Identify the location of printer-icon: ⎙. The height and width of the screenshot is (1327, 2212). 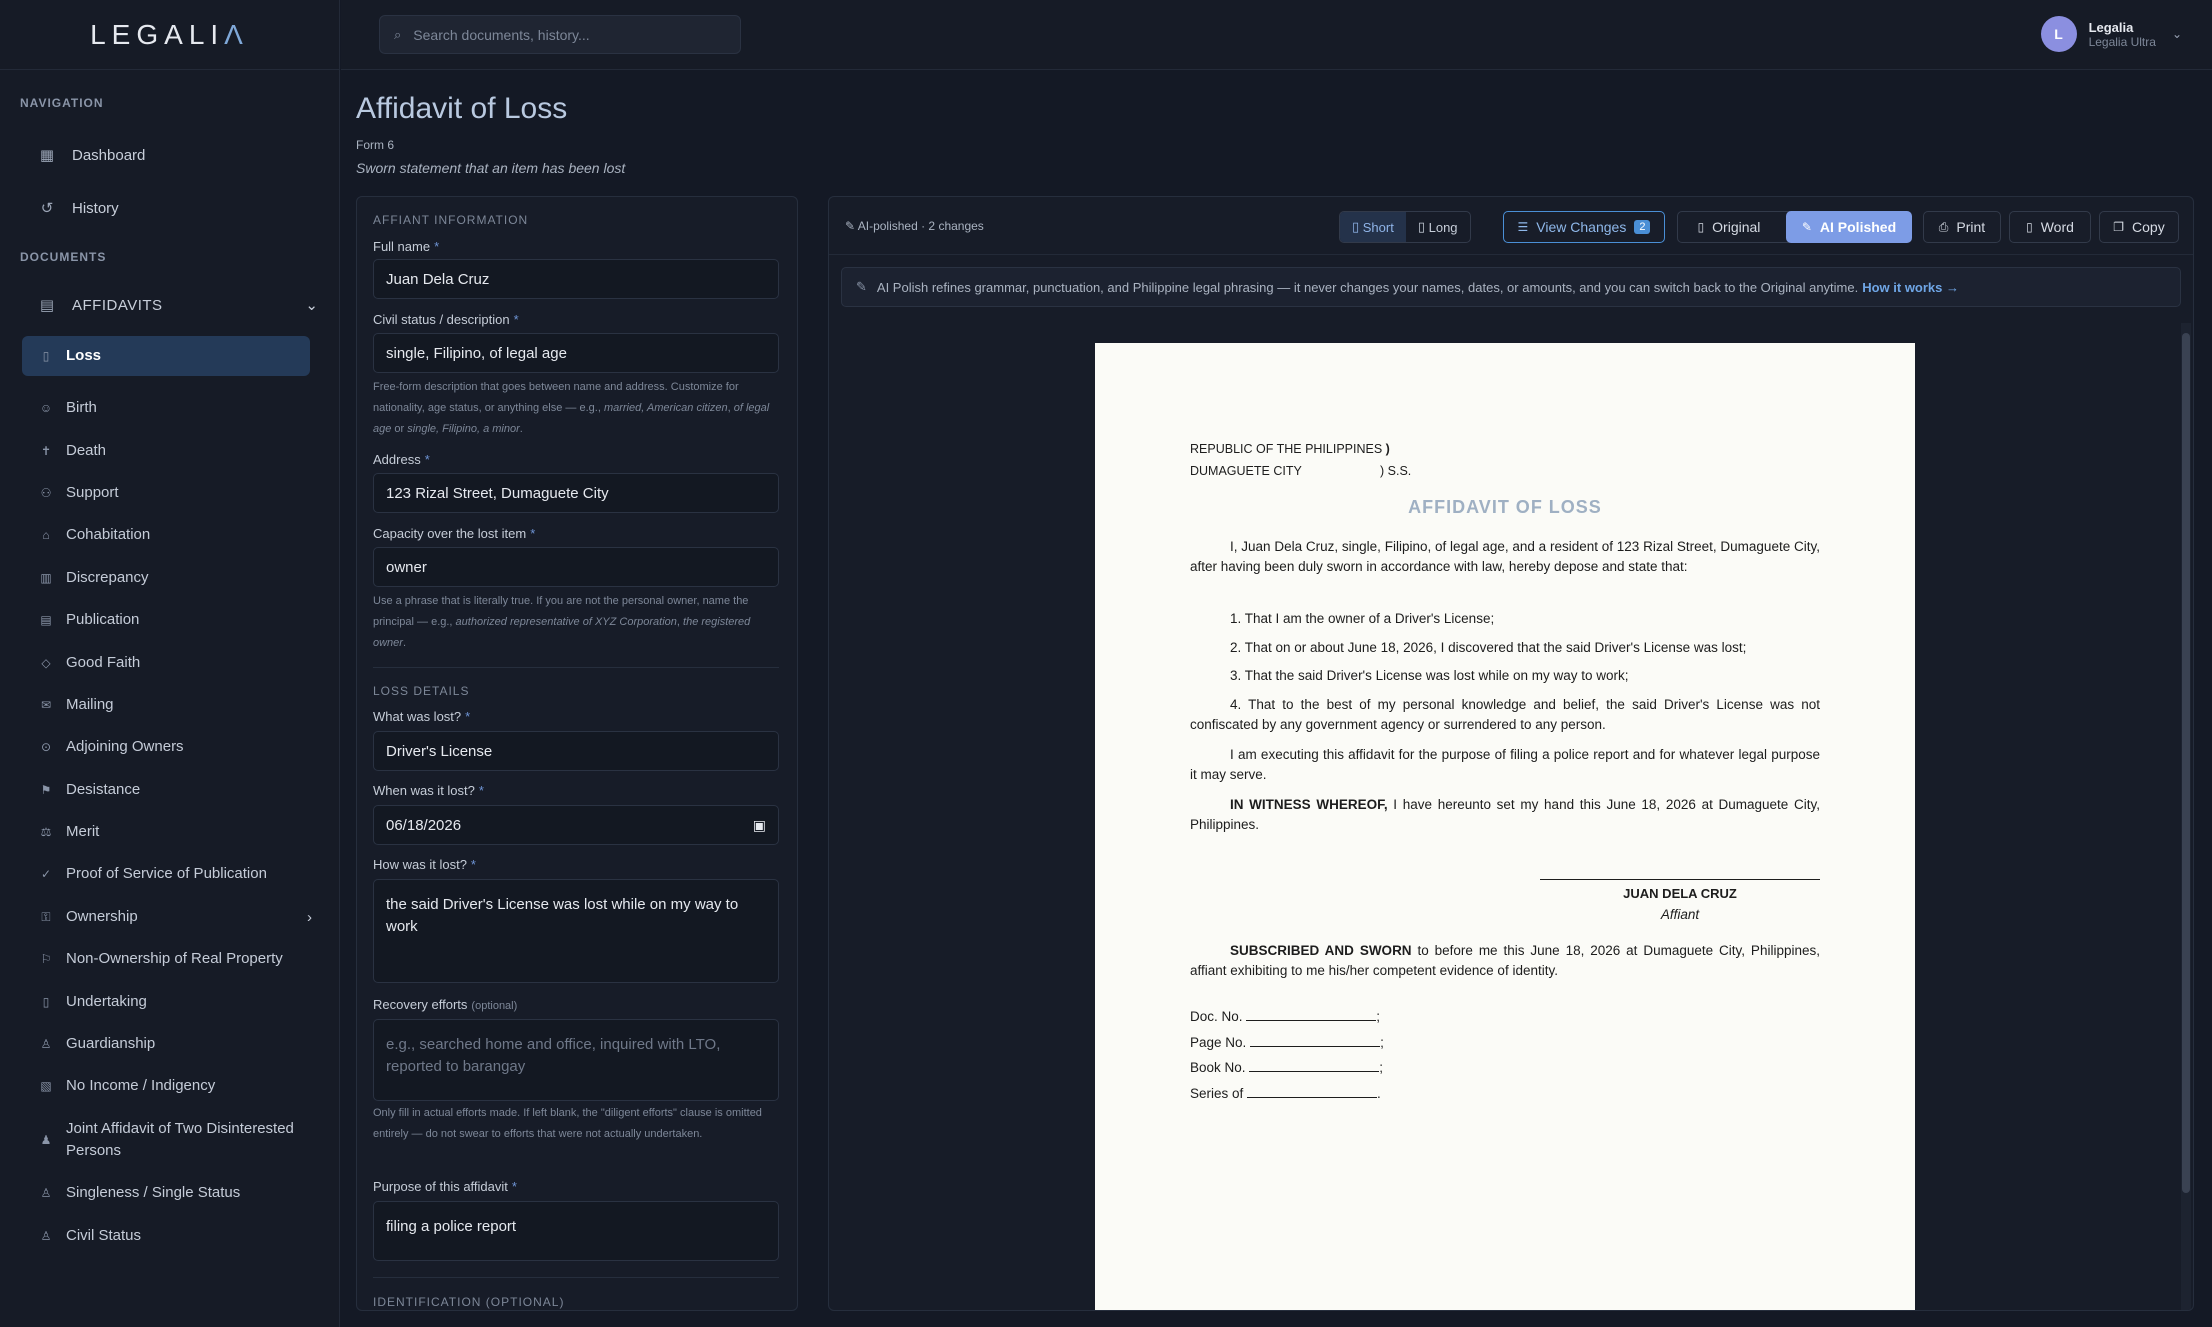
(1943, 226).